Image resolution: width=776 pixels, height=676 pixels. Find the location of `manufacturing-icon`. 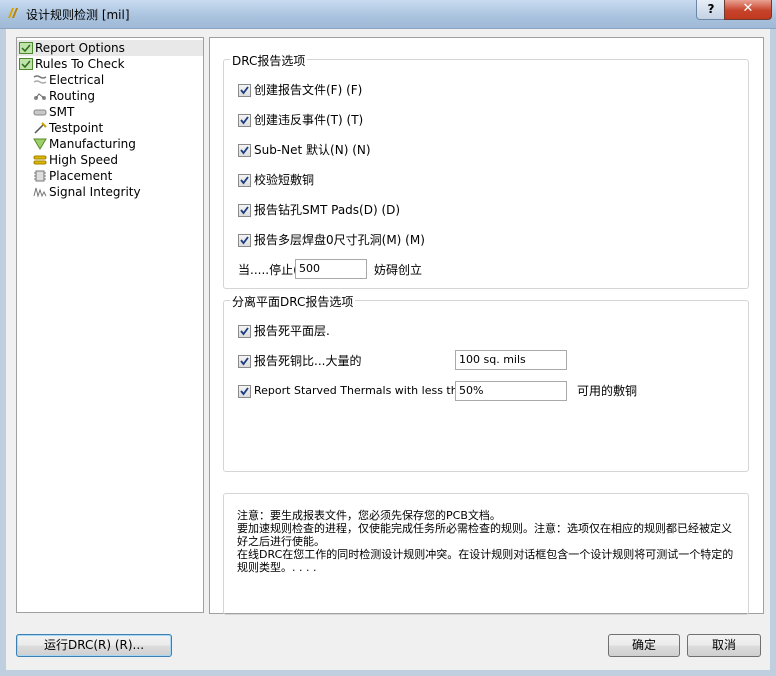

manufacturing-icon is located at coordinates (40, 144).